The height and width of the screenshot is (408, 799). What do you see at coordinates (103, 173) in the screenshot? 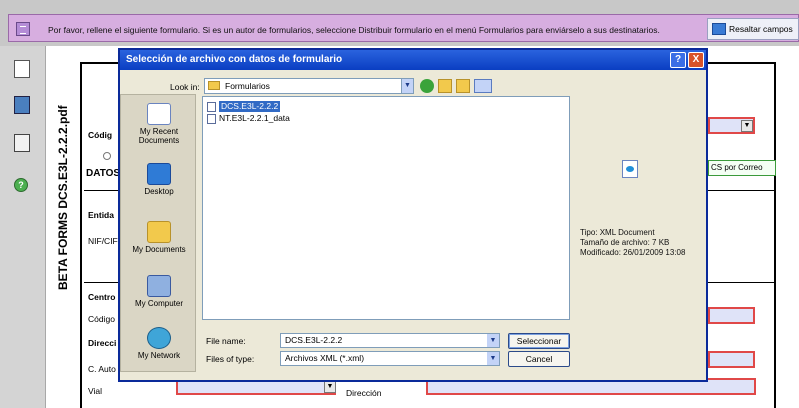
I see `label-datos: DATOS` at bounding box center [103, 173].